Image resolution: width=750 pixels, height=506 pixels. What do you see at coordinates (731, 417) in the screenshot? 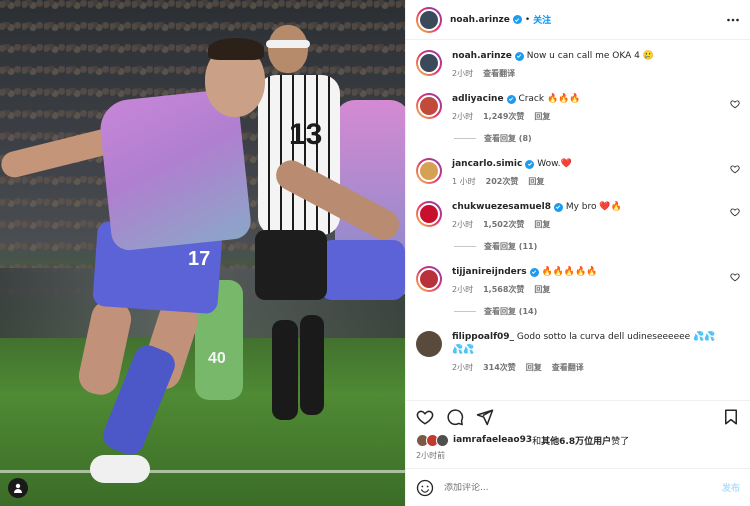
I see `bookmark-icon` at bounding box center [731, 417].